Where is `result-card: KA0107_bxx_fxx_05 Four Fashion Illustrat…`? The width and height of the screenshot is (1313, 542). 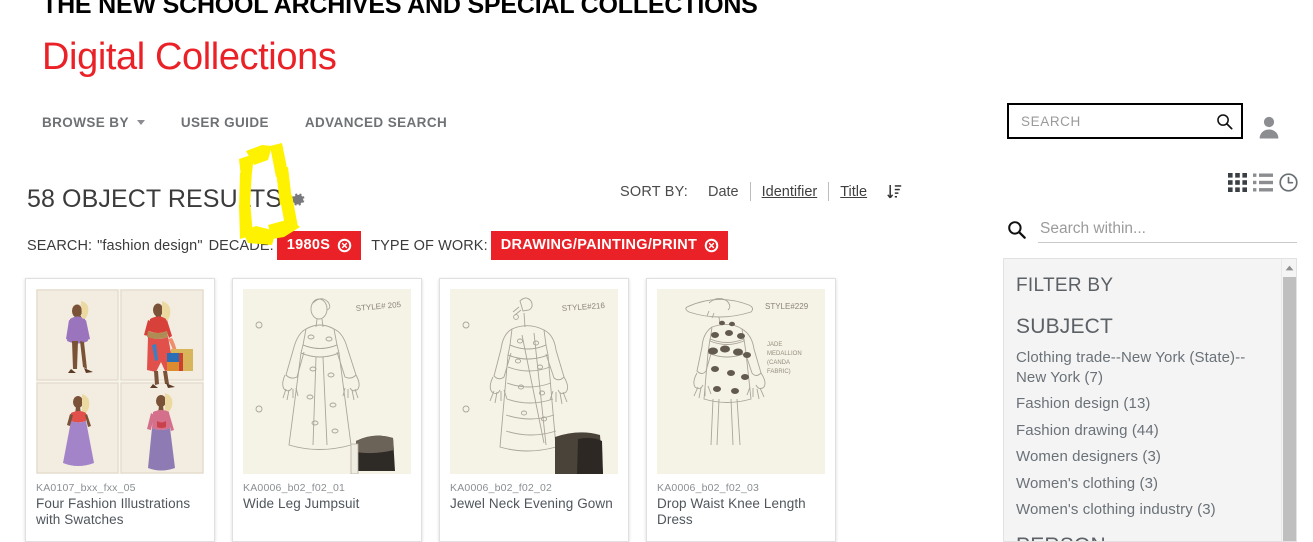
result-card: KA0107_bxx_fxx_05 Four Fashion Illustrat… is located at coordinates (120, 410).